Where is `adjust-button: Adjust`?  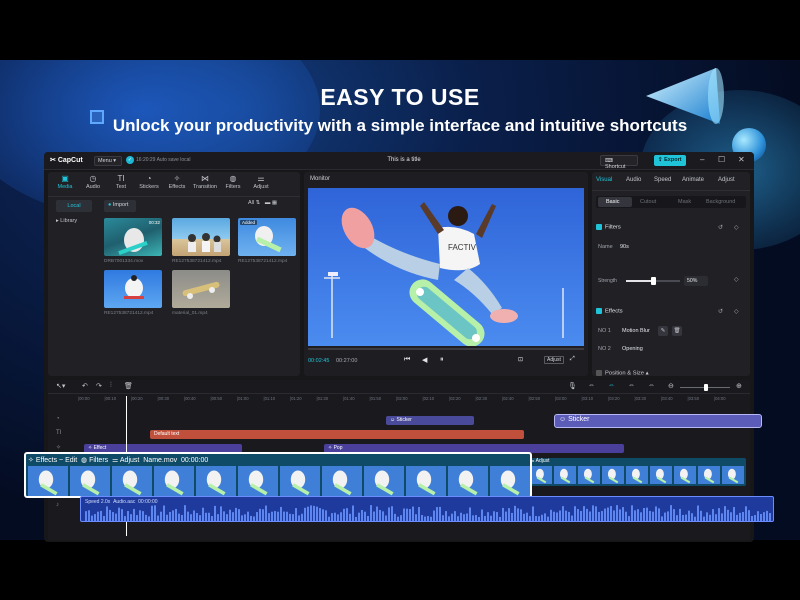 adjust-button: Adjust is located at coordinates (554, 360).